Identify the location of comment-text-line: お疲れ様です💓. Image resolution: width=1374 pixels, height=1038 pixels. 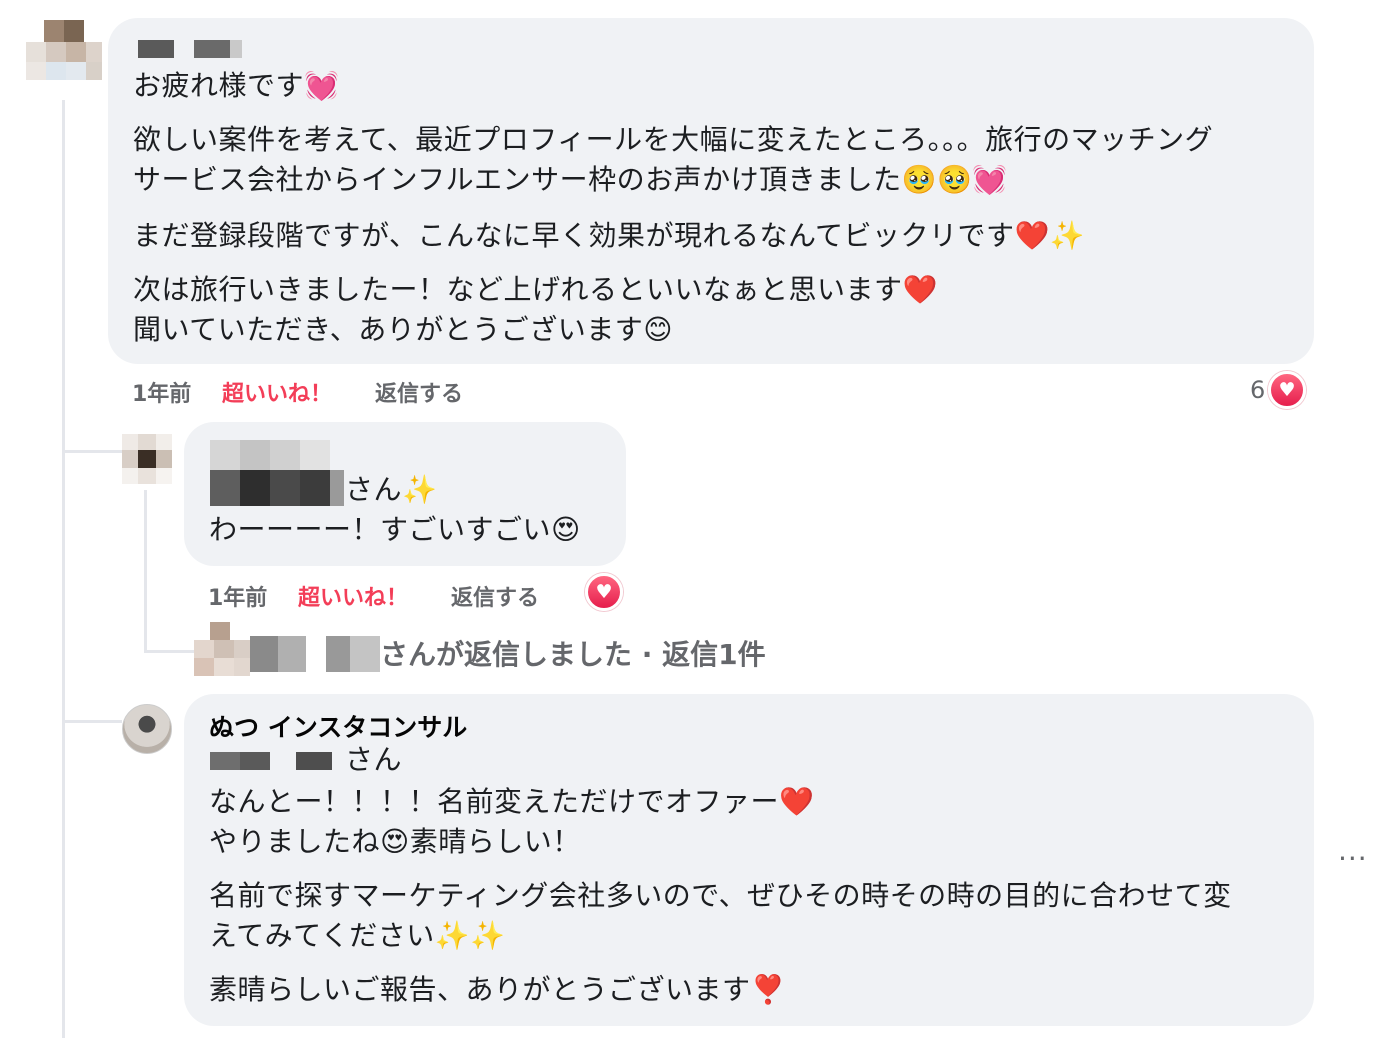
(236, 85).